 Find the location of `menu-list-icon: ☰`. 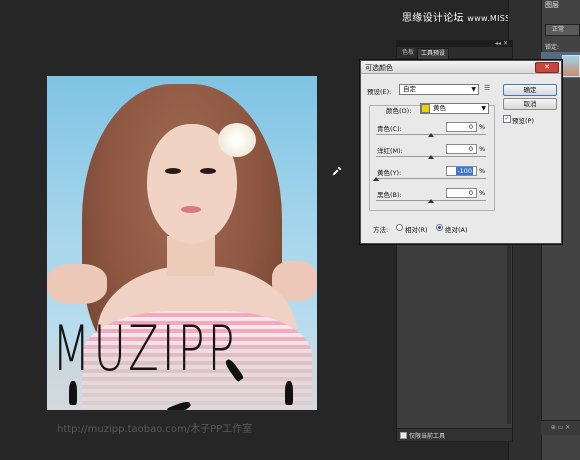

menu-list-icon: ☰ is located at coordinates (487, 88).